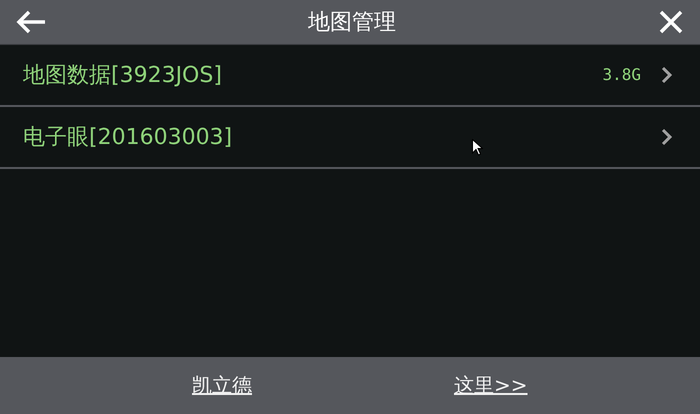 This screenshot has width=700, height=414. I want to click on window-title: 地图管理, so click(352, 22).